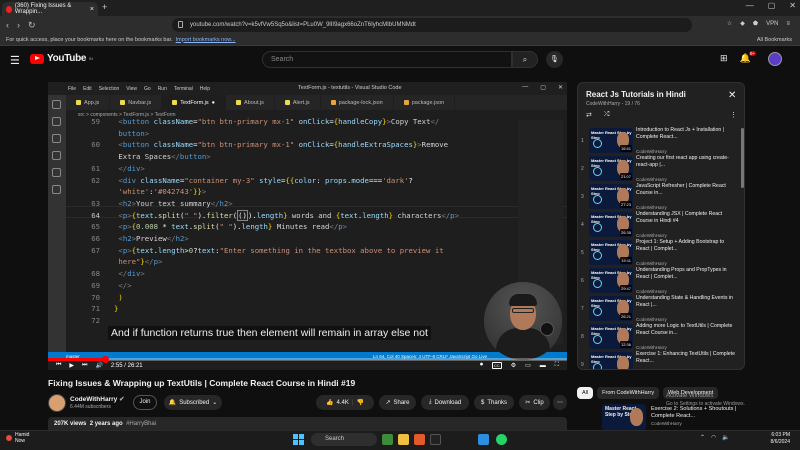  What do you see at coordinates (15, 60) in the screenshot?
I see `hamburger-menu-icon: ☰` at bounding box center [15, 60].